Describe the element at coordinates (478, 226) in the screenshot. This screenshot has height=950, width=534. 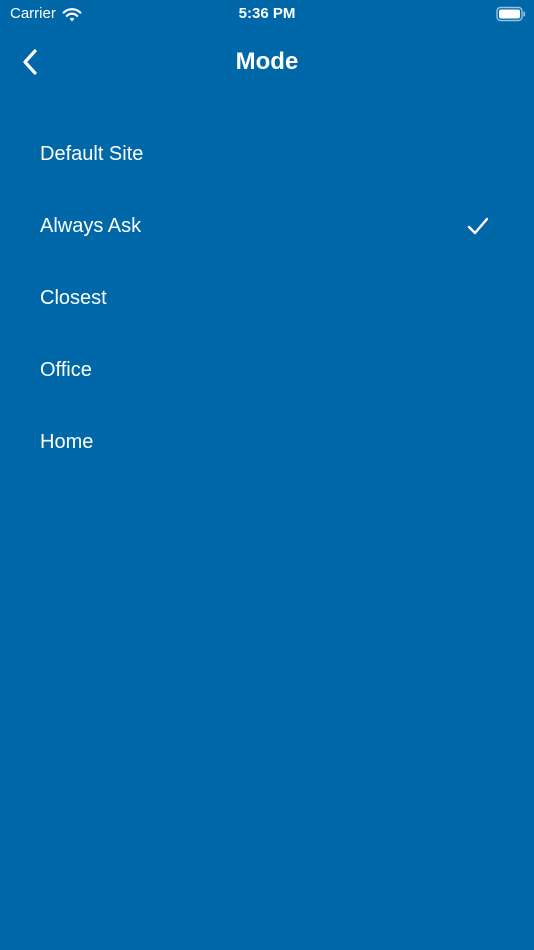
I see `checkmark-icon` at that location.